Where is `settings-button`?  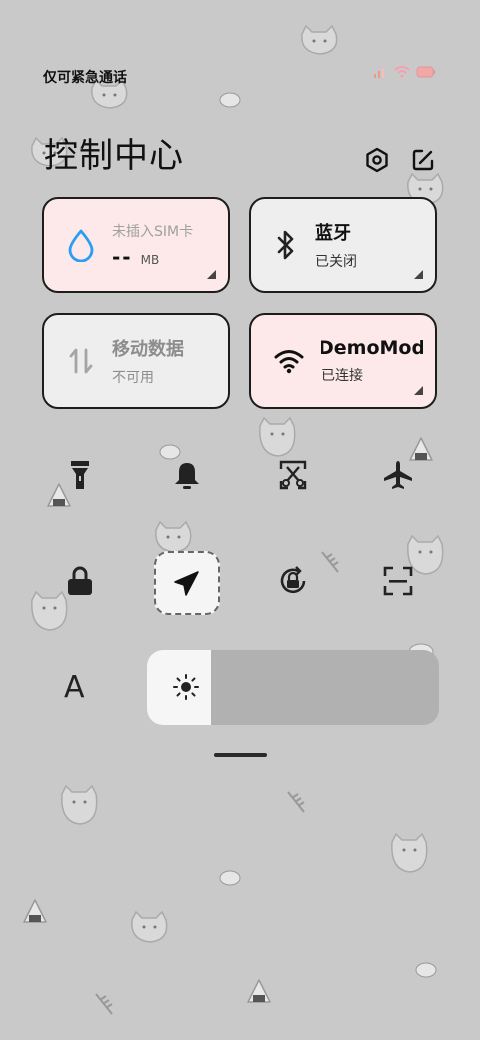
settings-button is located at coordinates (377, 160).